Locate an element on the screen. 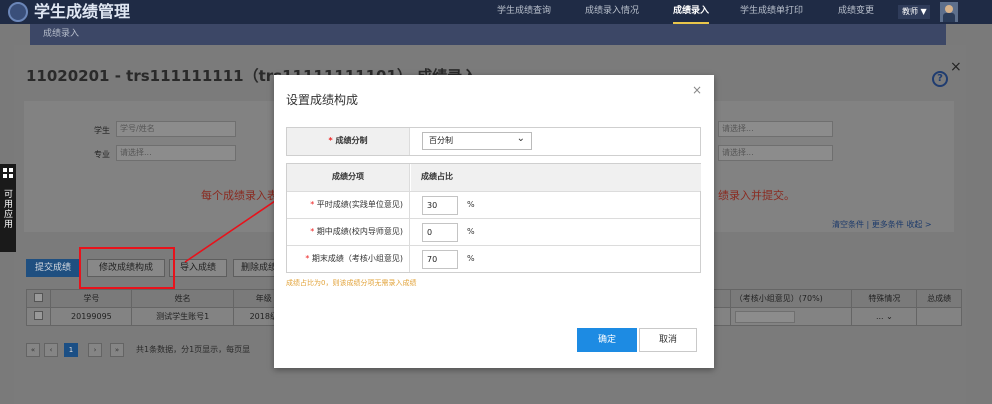  score-system-select: 百分制 is located at coordinates (477, 140).